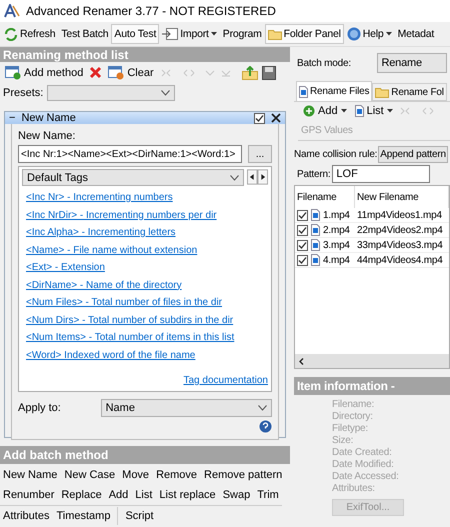 This screenshot has width=450, height=527. What do you see at coordinates (186, 408) in the screenshot?
I see `apply-to-dropdown: Name` at bounding box center [186, 408].